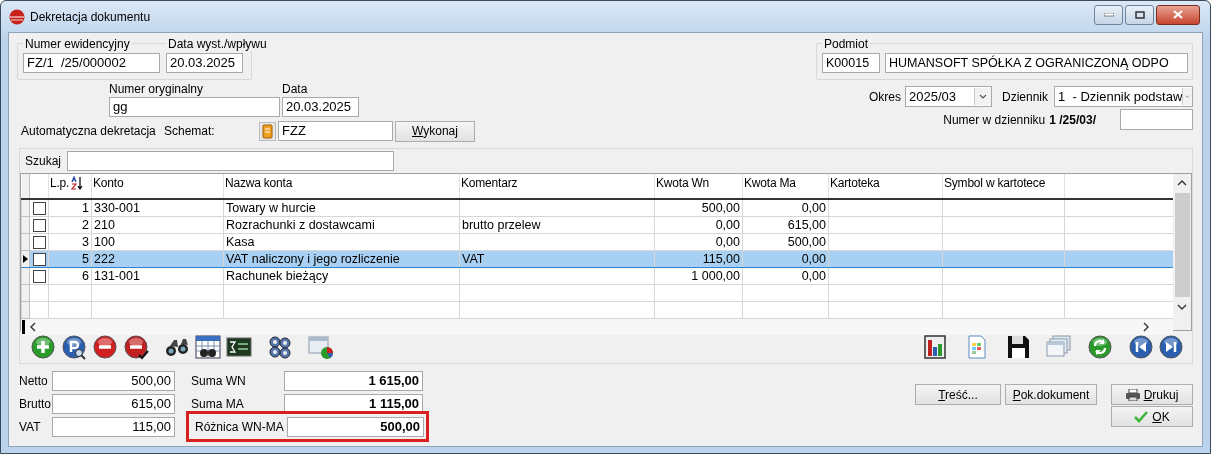  I want to click on total-field: 1 115,00, so click(353, 403).